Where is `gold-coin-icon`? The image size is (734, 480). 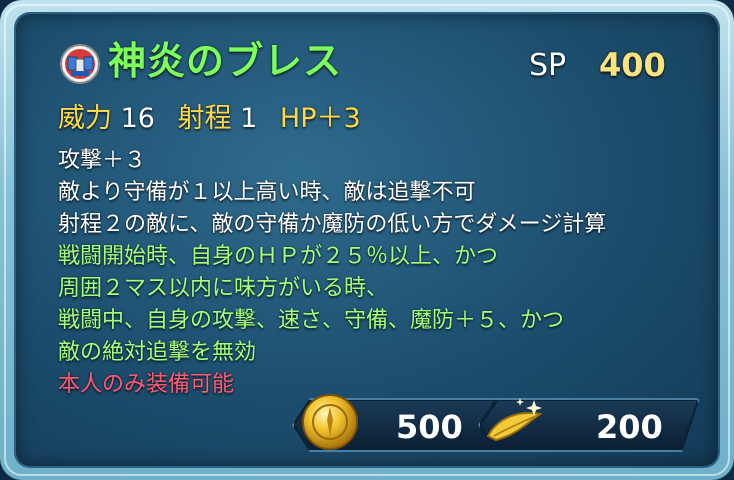 gold-coin-icon is located at coordinates (330, 422).